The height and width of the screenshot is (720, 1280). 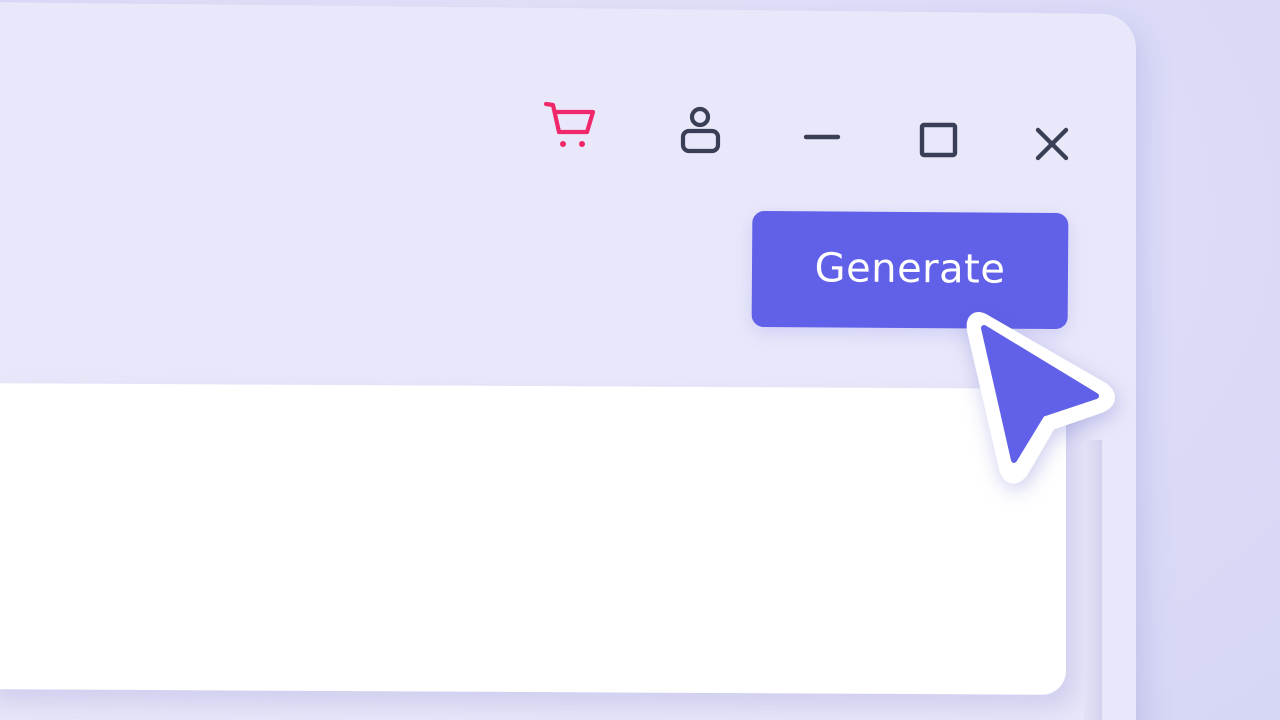 What do you see at coordinates (640, 131) in the screenshot?
I see `window-controls` at bounding box center [640, 131].